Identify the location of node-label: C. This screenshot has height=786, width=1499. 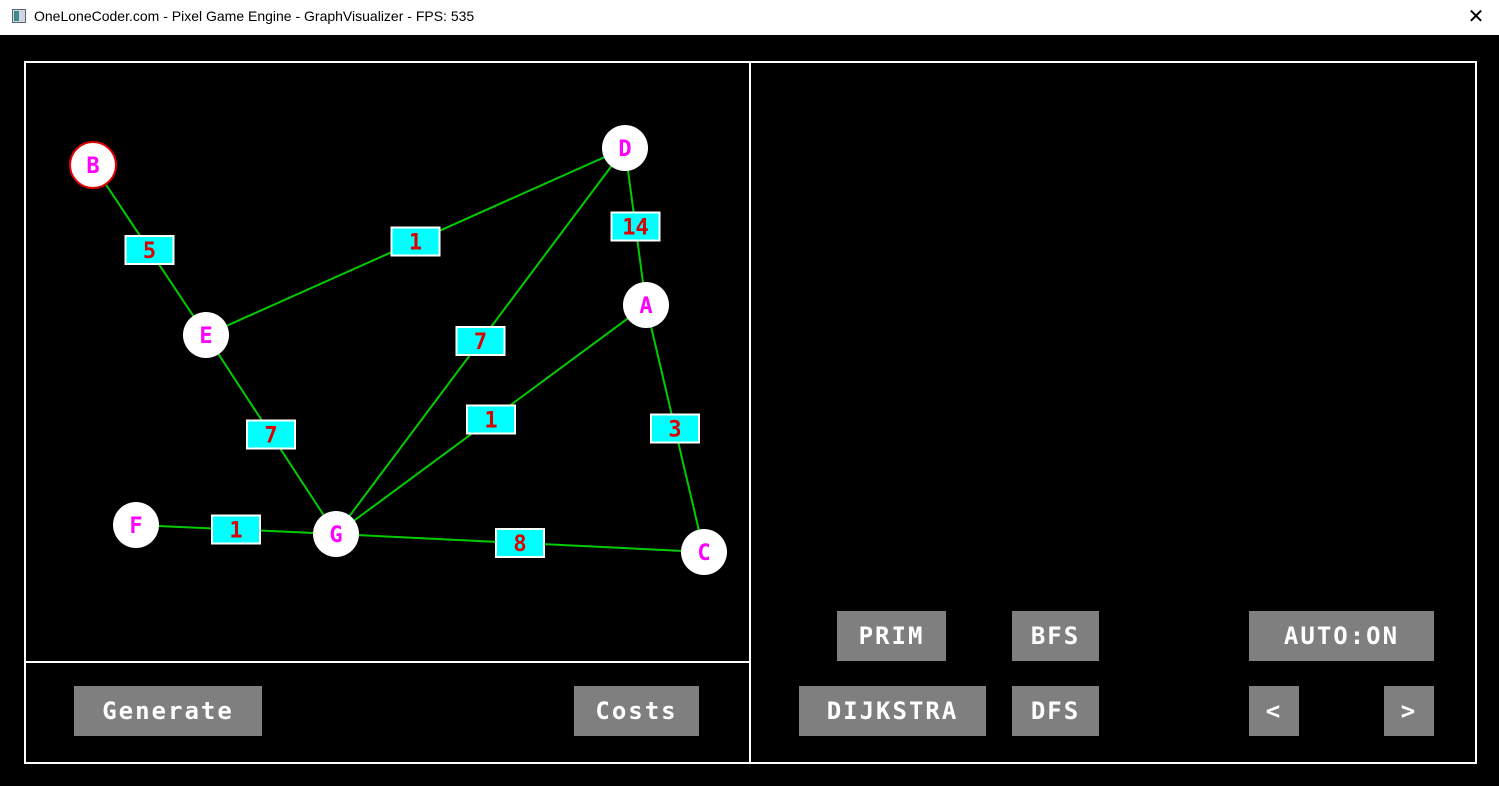
(703, 553).